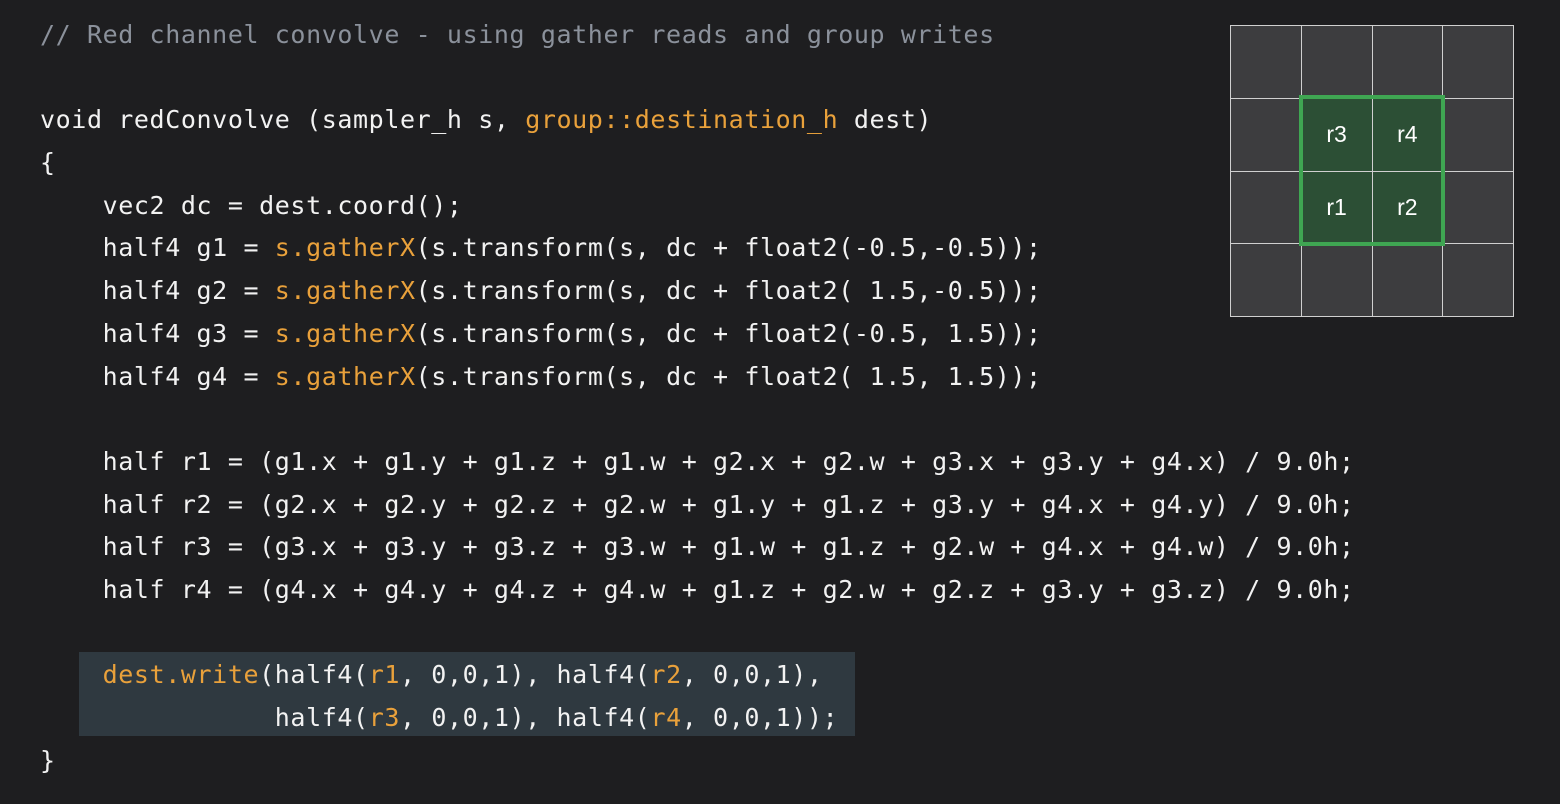 This screenshot has height=804, width=1560. I want to click on gather-g4-pre: half4 g4 =, so click(157, 376).